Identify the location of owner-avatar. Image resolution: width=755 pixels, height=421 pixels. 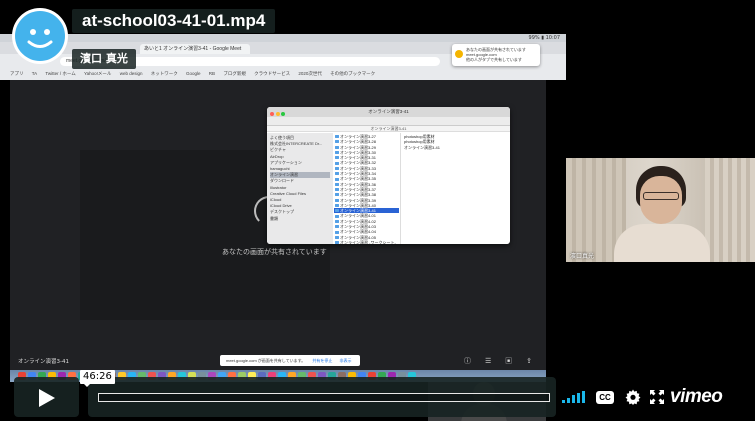
(40, 36).